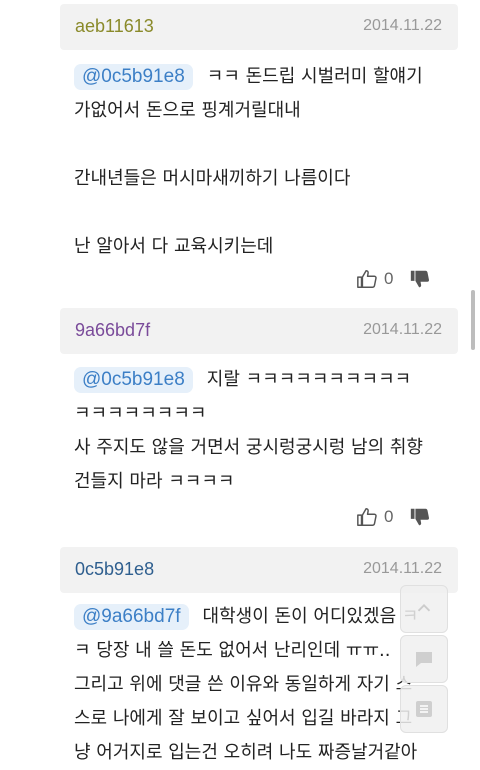 This screenshot has width=480, height=770. Describe the element at coordinates (187, 110) in the screenshot. I see `comment-line: 가없어서 돈으로 핑계거릴대내` at that location.